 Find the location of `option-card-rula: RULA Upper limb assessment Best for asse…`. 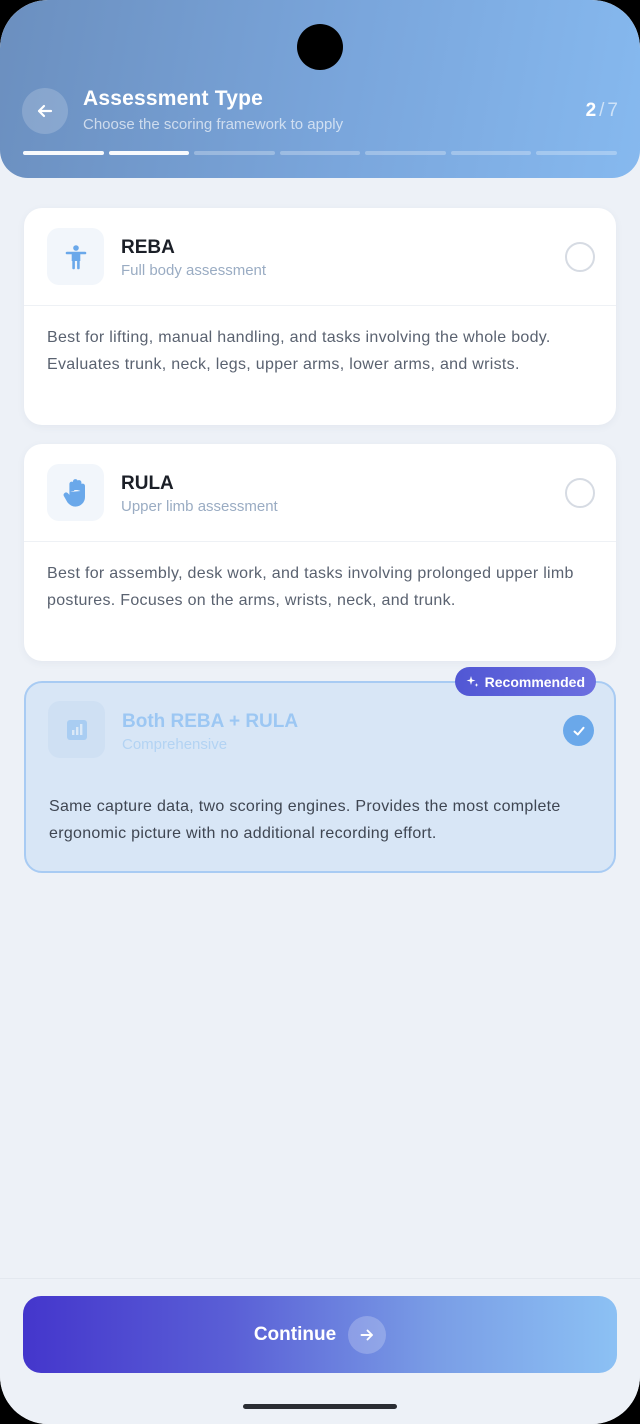

option-card-rula: RULA Upper limb assessment Best for asse… is located at coordinates (320, 552).